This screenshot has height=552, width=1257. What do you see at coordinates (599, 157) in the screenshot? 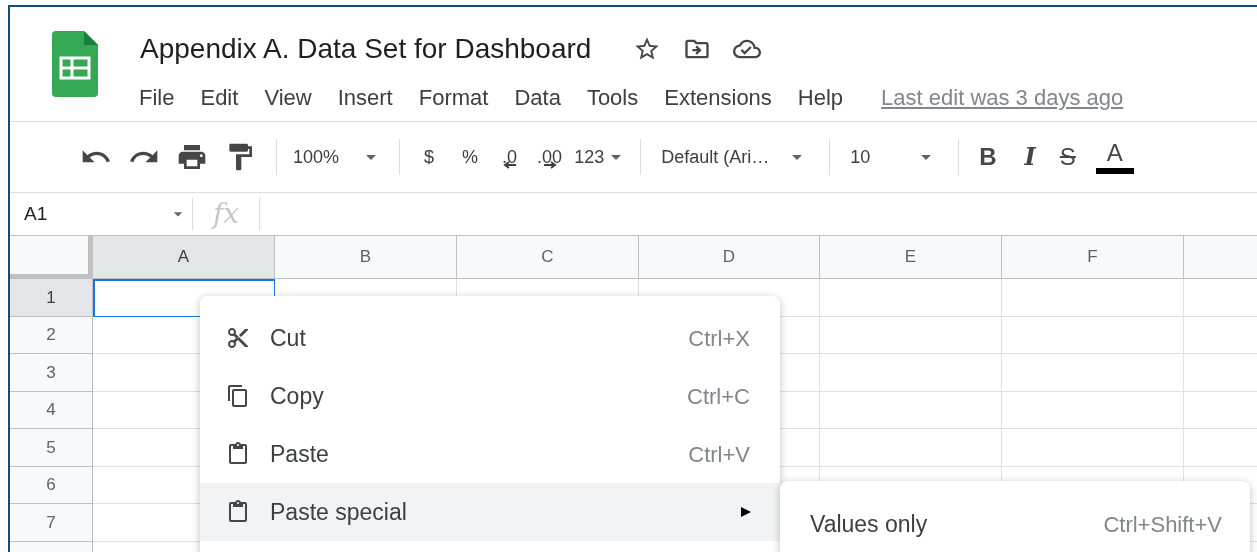
I see `number-format-dropdown: 123` at bounding box center [599, 157].